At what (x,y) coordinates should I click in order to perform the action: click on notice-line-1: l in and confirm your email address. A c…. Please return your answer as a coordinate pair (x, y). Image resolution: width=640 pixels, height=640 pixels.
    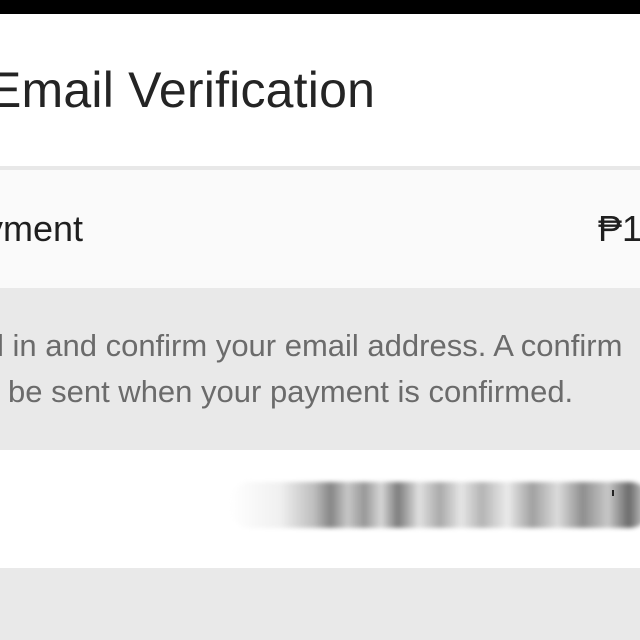
    Looking at the image, I should click on (311, 345).